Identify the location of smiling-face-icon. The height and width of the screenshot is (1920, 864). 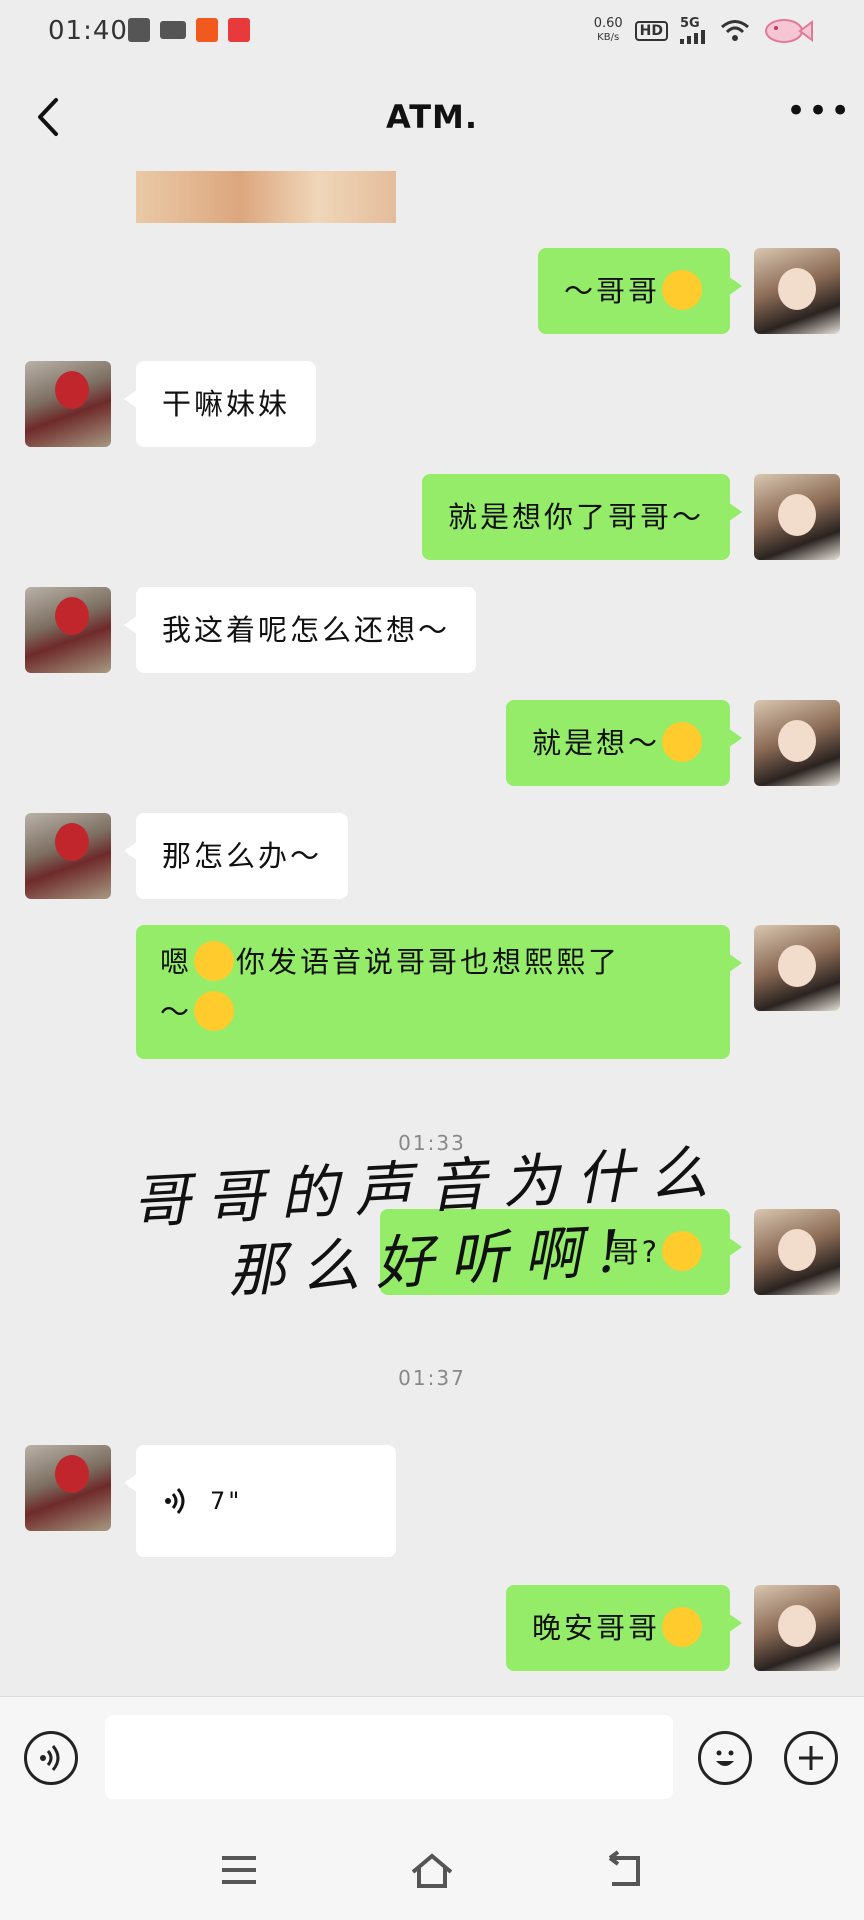
(682, 1627).